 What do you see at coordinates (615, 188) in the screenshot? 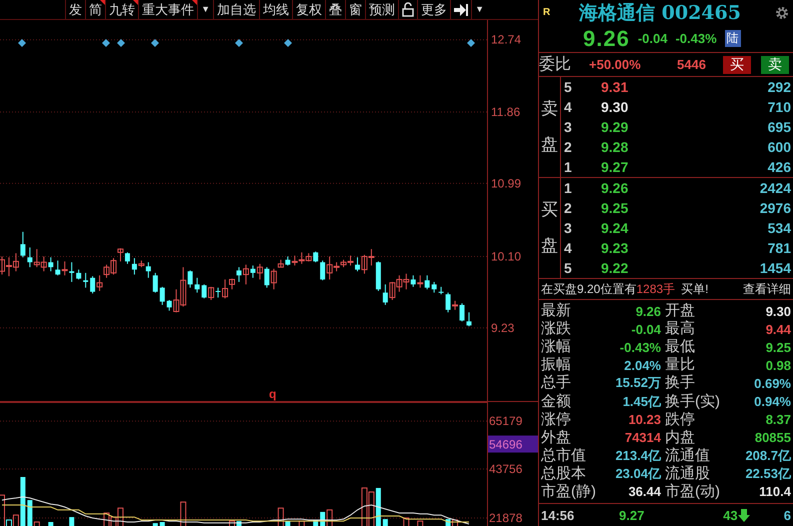
I see `order-price: 9.26` at bounding box center [615, 188].